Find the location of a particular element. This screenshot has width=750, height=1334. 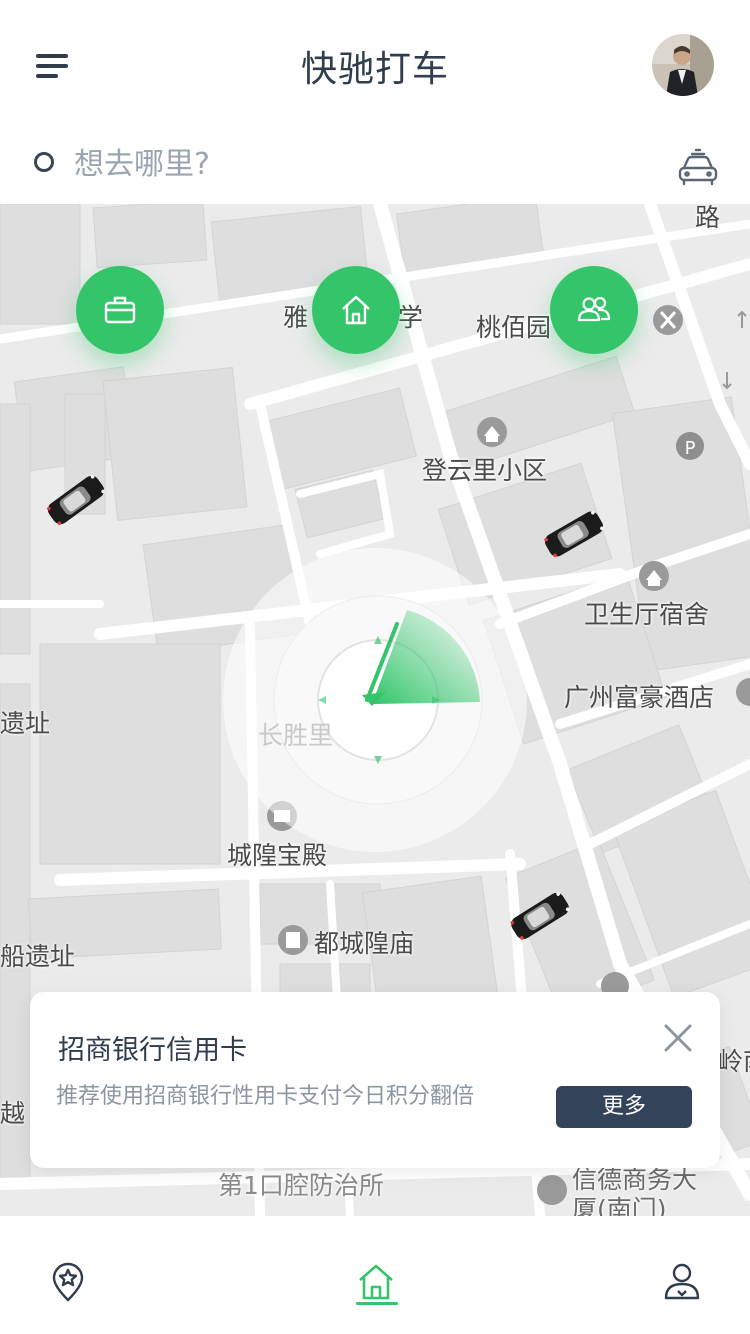

bottom-nav is located at coordinates (375, 1275).